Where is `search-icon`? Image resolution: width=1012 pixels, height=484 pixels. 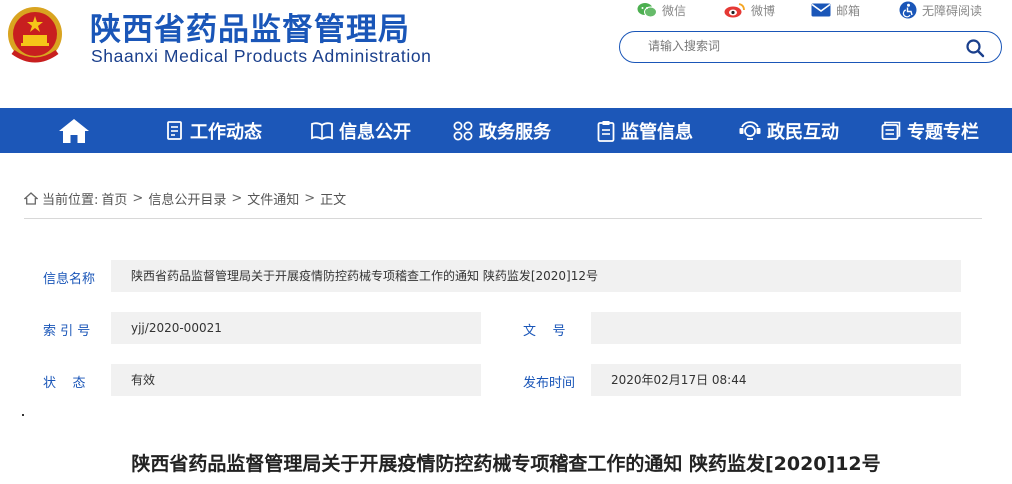 search-icon is located at coordinates (975, 48).